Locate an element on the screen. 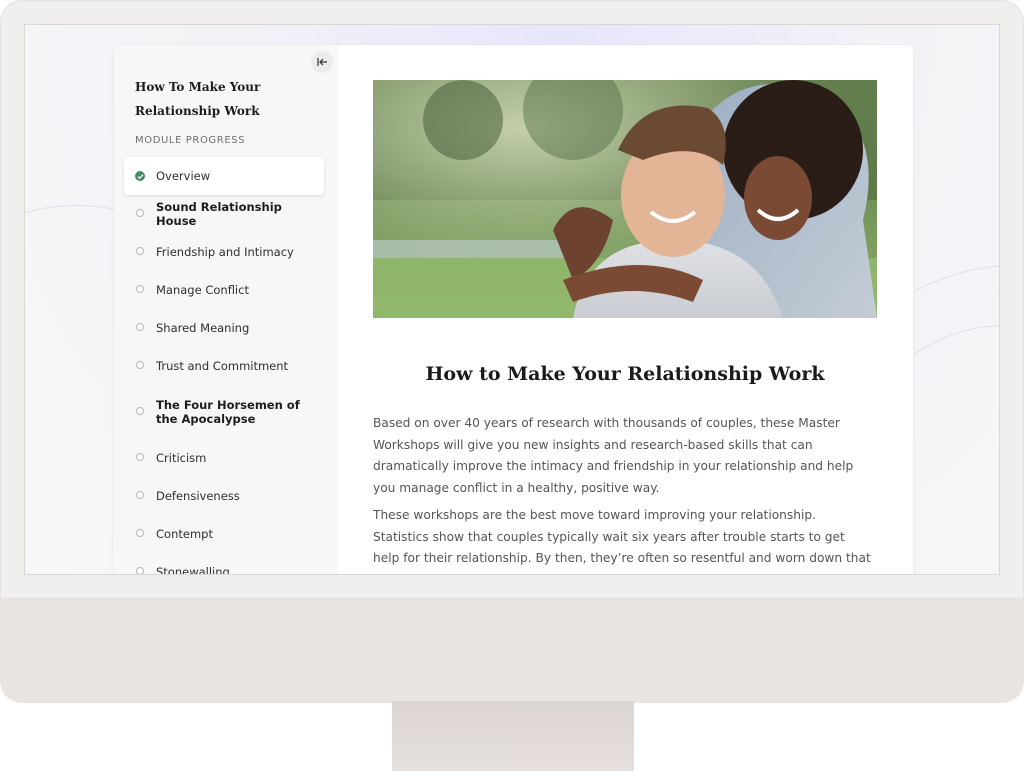 Image resolution: width=1024 pixels, height=771 pixels. sidebar-item-1: Sound Relationship House is located at coordinates (224, 214).